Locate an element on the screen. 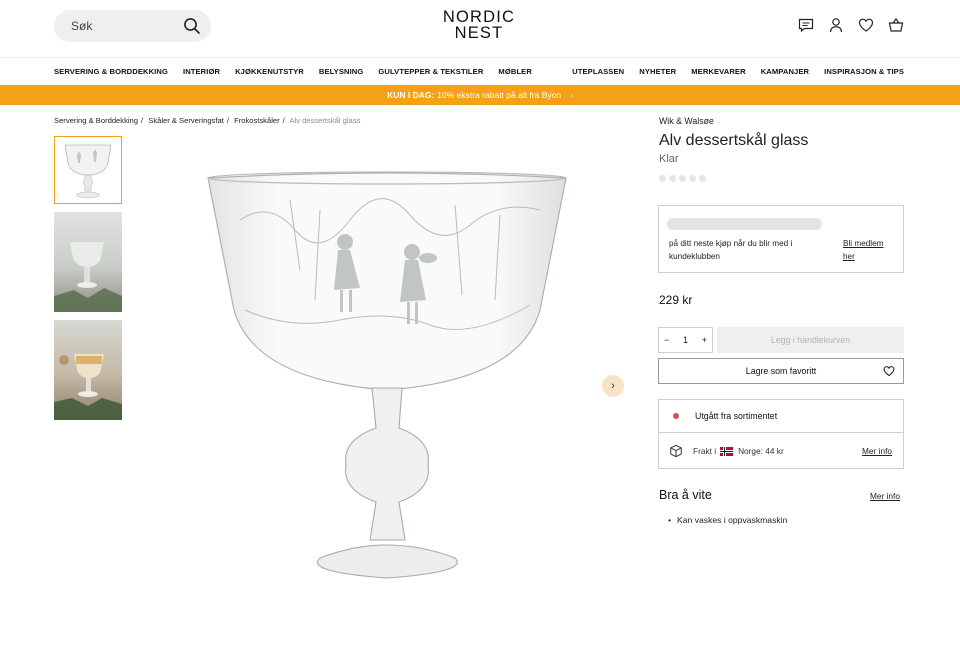 This screenshot has height=661, width=960. save-favorite-button: Lagre som favoritt is located at coordinates (781, 371).